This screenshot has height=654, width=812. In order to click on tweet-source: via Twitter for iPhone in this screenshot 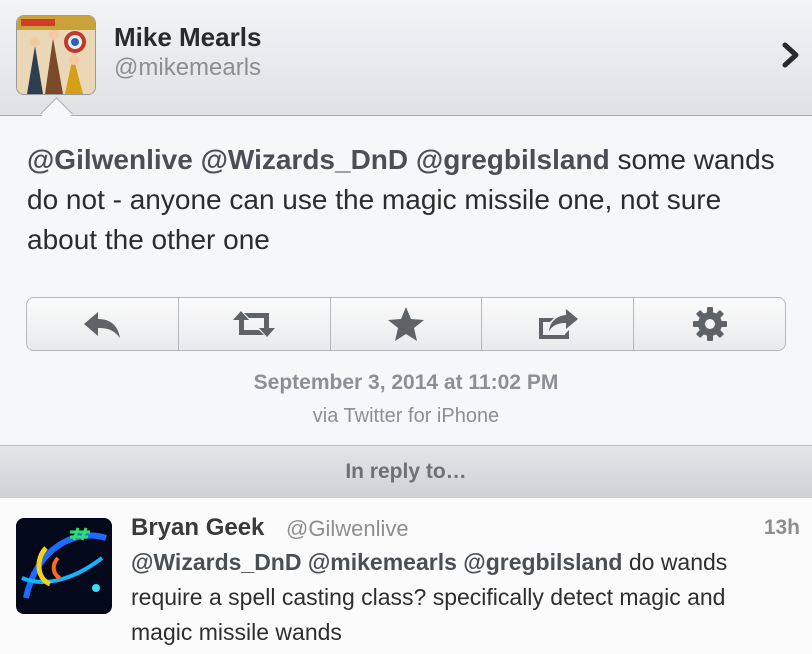, I will do `click(406, 416)`.